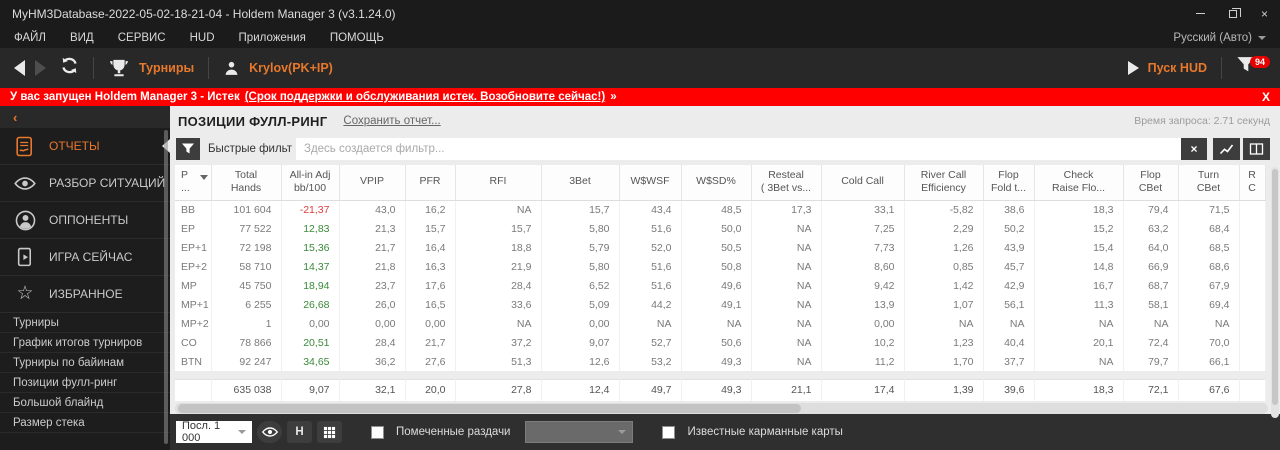 The height and width of the screenshot is (450, 1280). I want to click on refresh-button, so click(69, 68).